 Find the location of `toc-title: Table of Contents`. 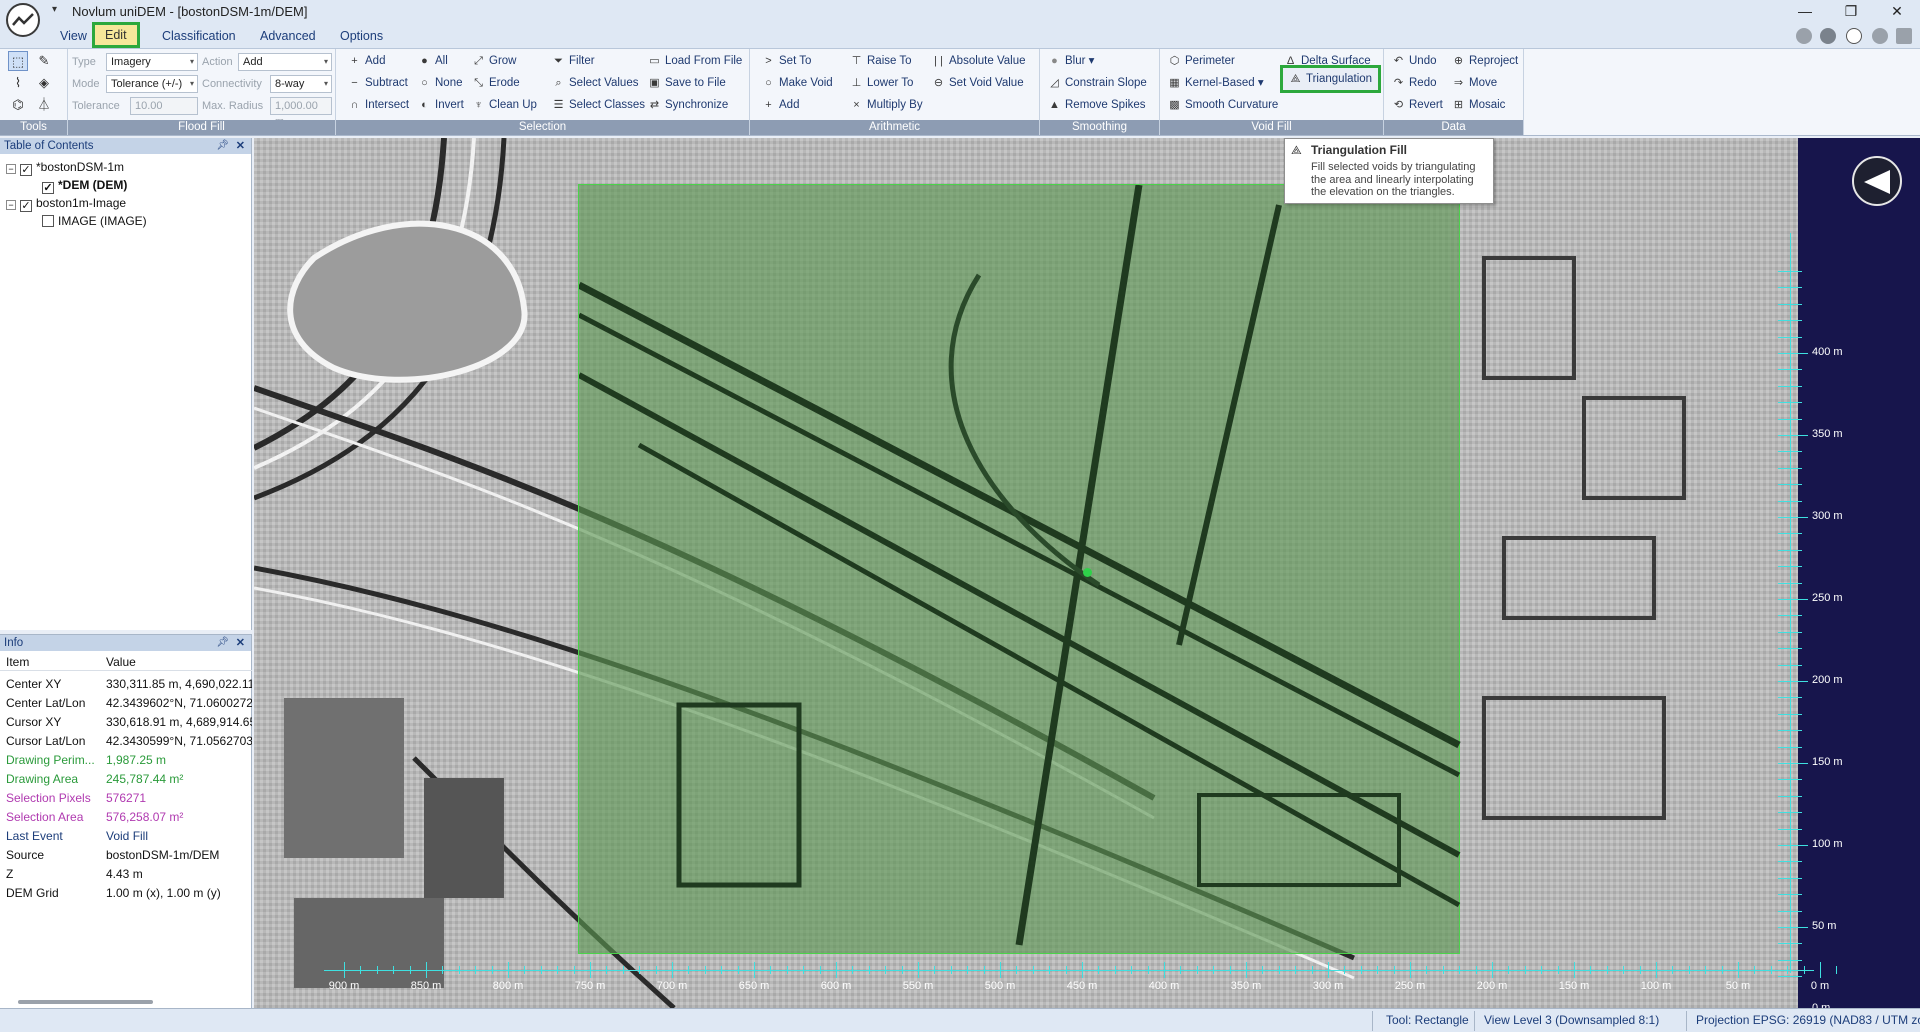

toc-title: Table of Contents is located at coordinates (49, 146).